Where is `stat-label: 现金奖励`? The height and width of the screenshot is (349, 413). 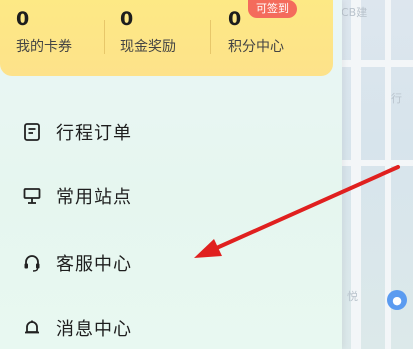
stat-label: 现金奖励 is located at coordinates (148, 47).